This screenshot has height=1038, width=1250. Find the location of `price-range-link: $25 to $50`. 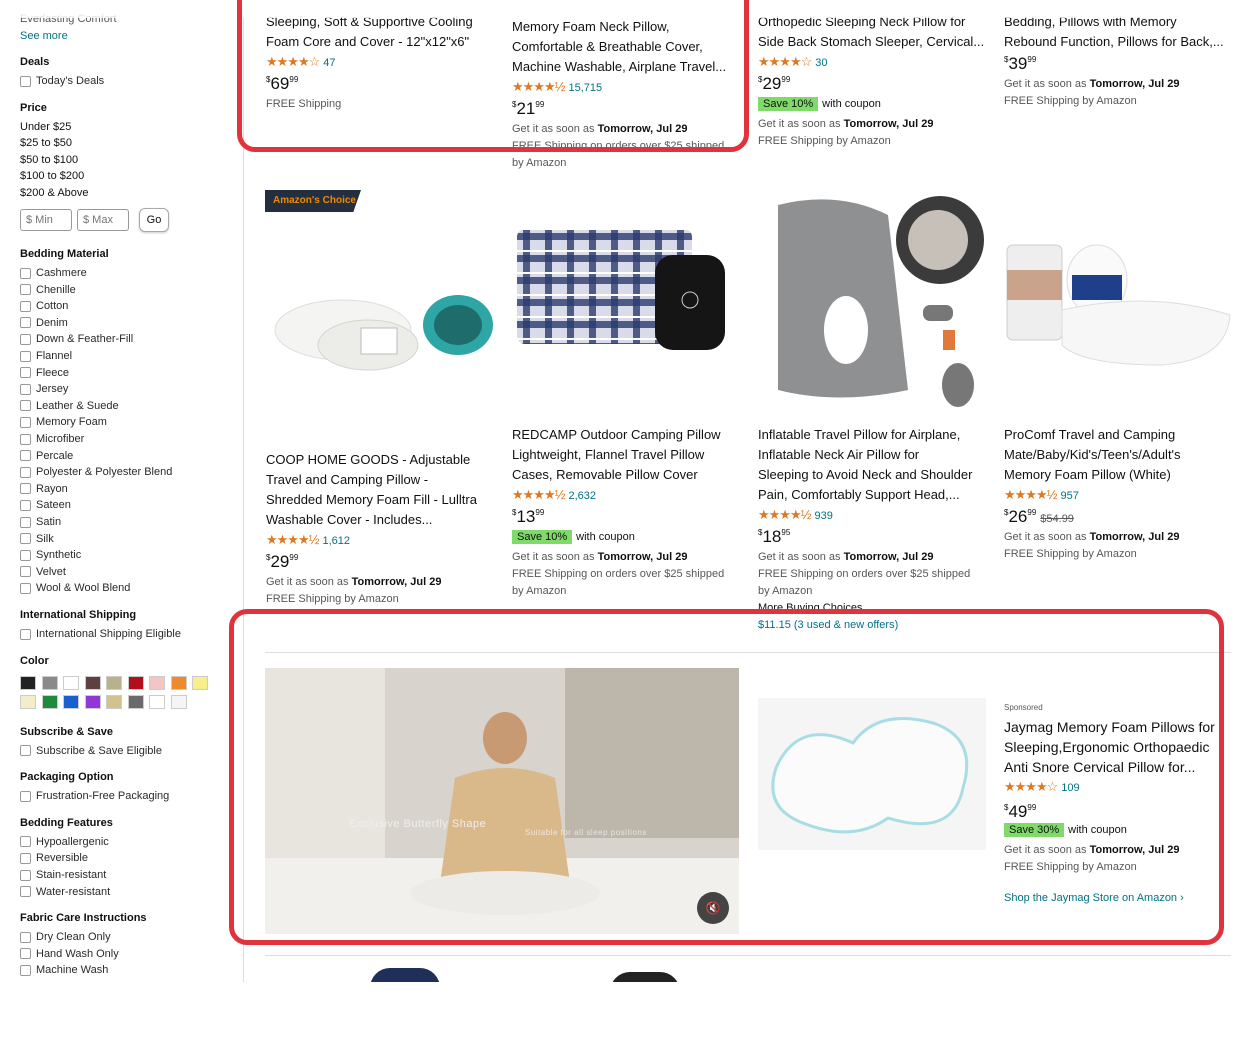

price-range-link: $25 to $50 is located at coordinates (46, 143).